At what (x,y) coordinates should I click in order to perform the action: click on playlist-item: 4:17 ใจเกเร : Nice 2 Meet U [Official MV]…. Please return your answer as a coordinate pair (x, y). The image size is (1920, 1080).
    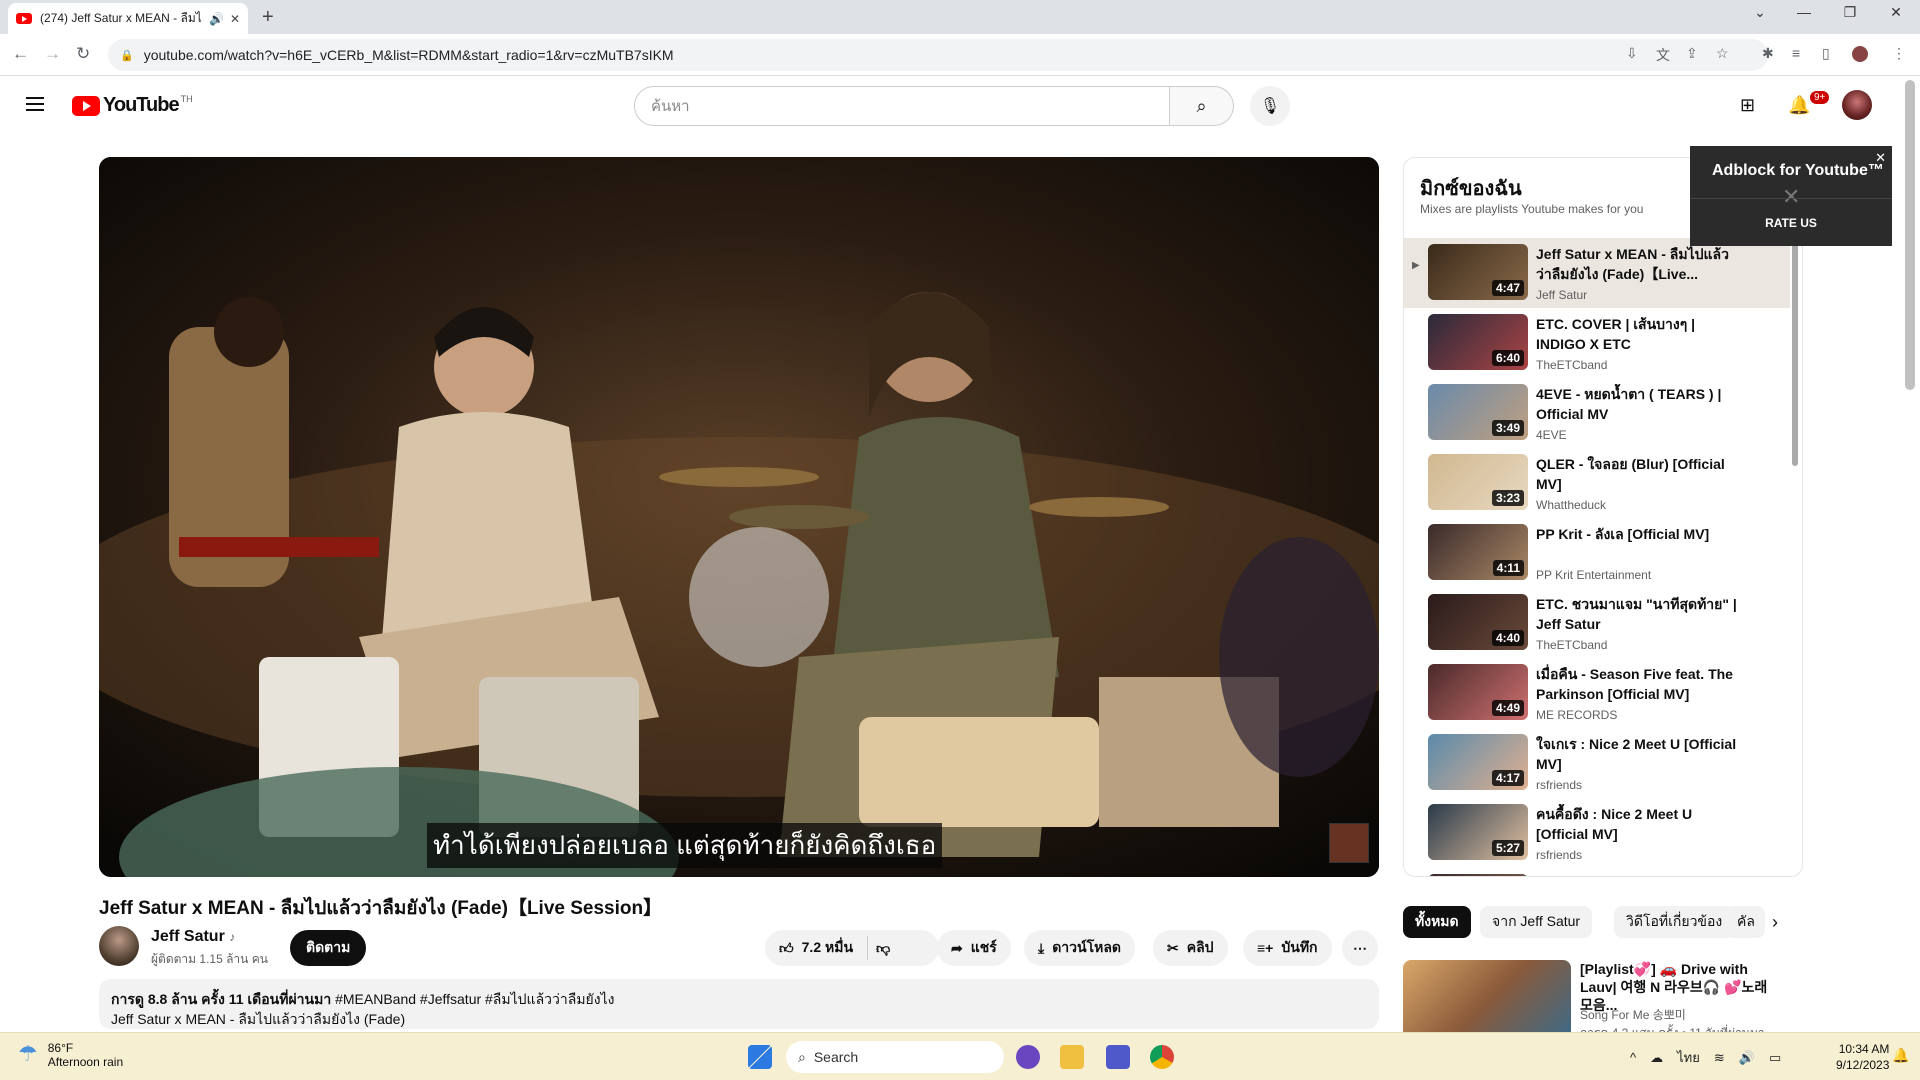
    Looking at the image, I should click on (1597, 763).